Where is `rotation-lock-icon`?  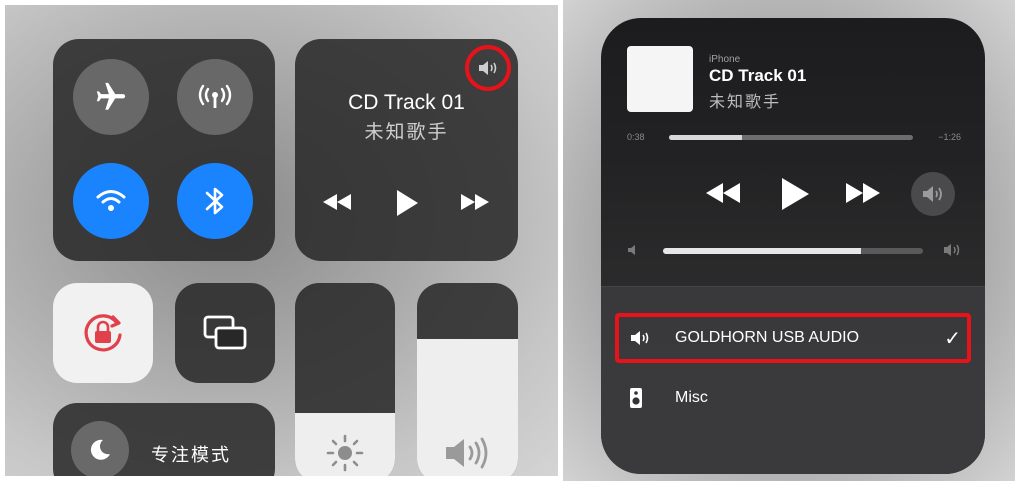 rotation-lock-icon is located at coordinates (103, 333).